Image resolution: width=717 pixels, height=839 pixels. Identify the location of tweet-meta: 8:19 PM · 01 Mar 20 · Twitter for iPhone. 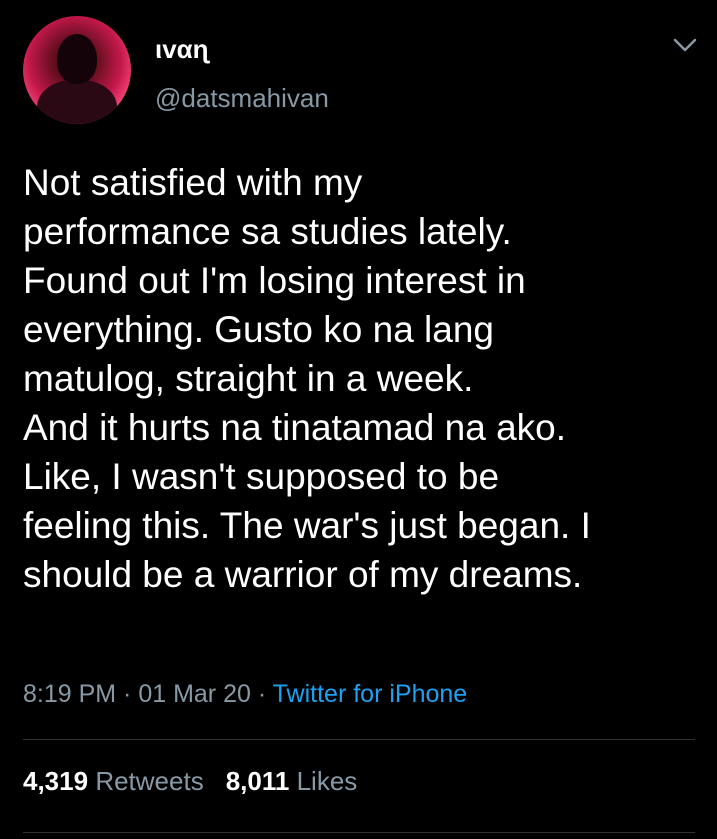
(245, 694).